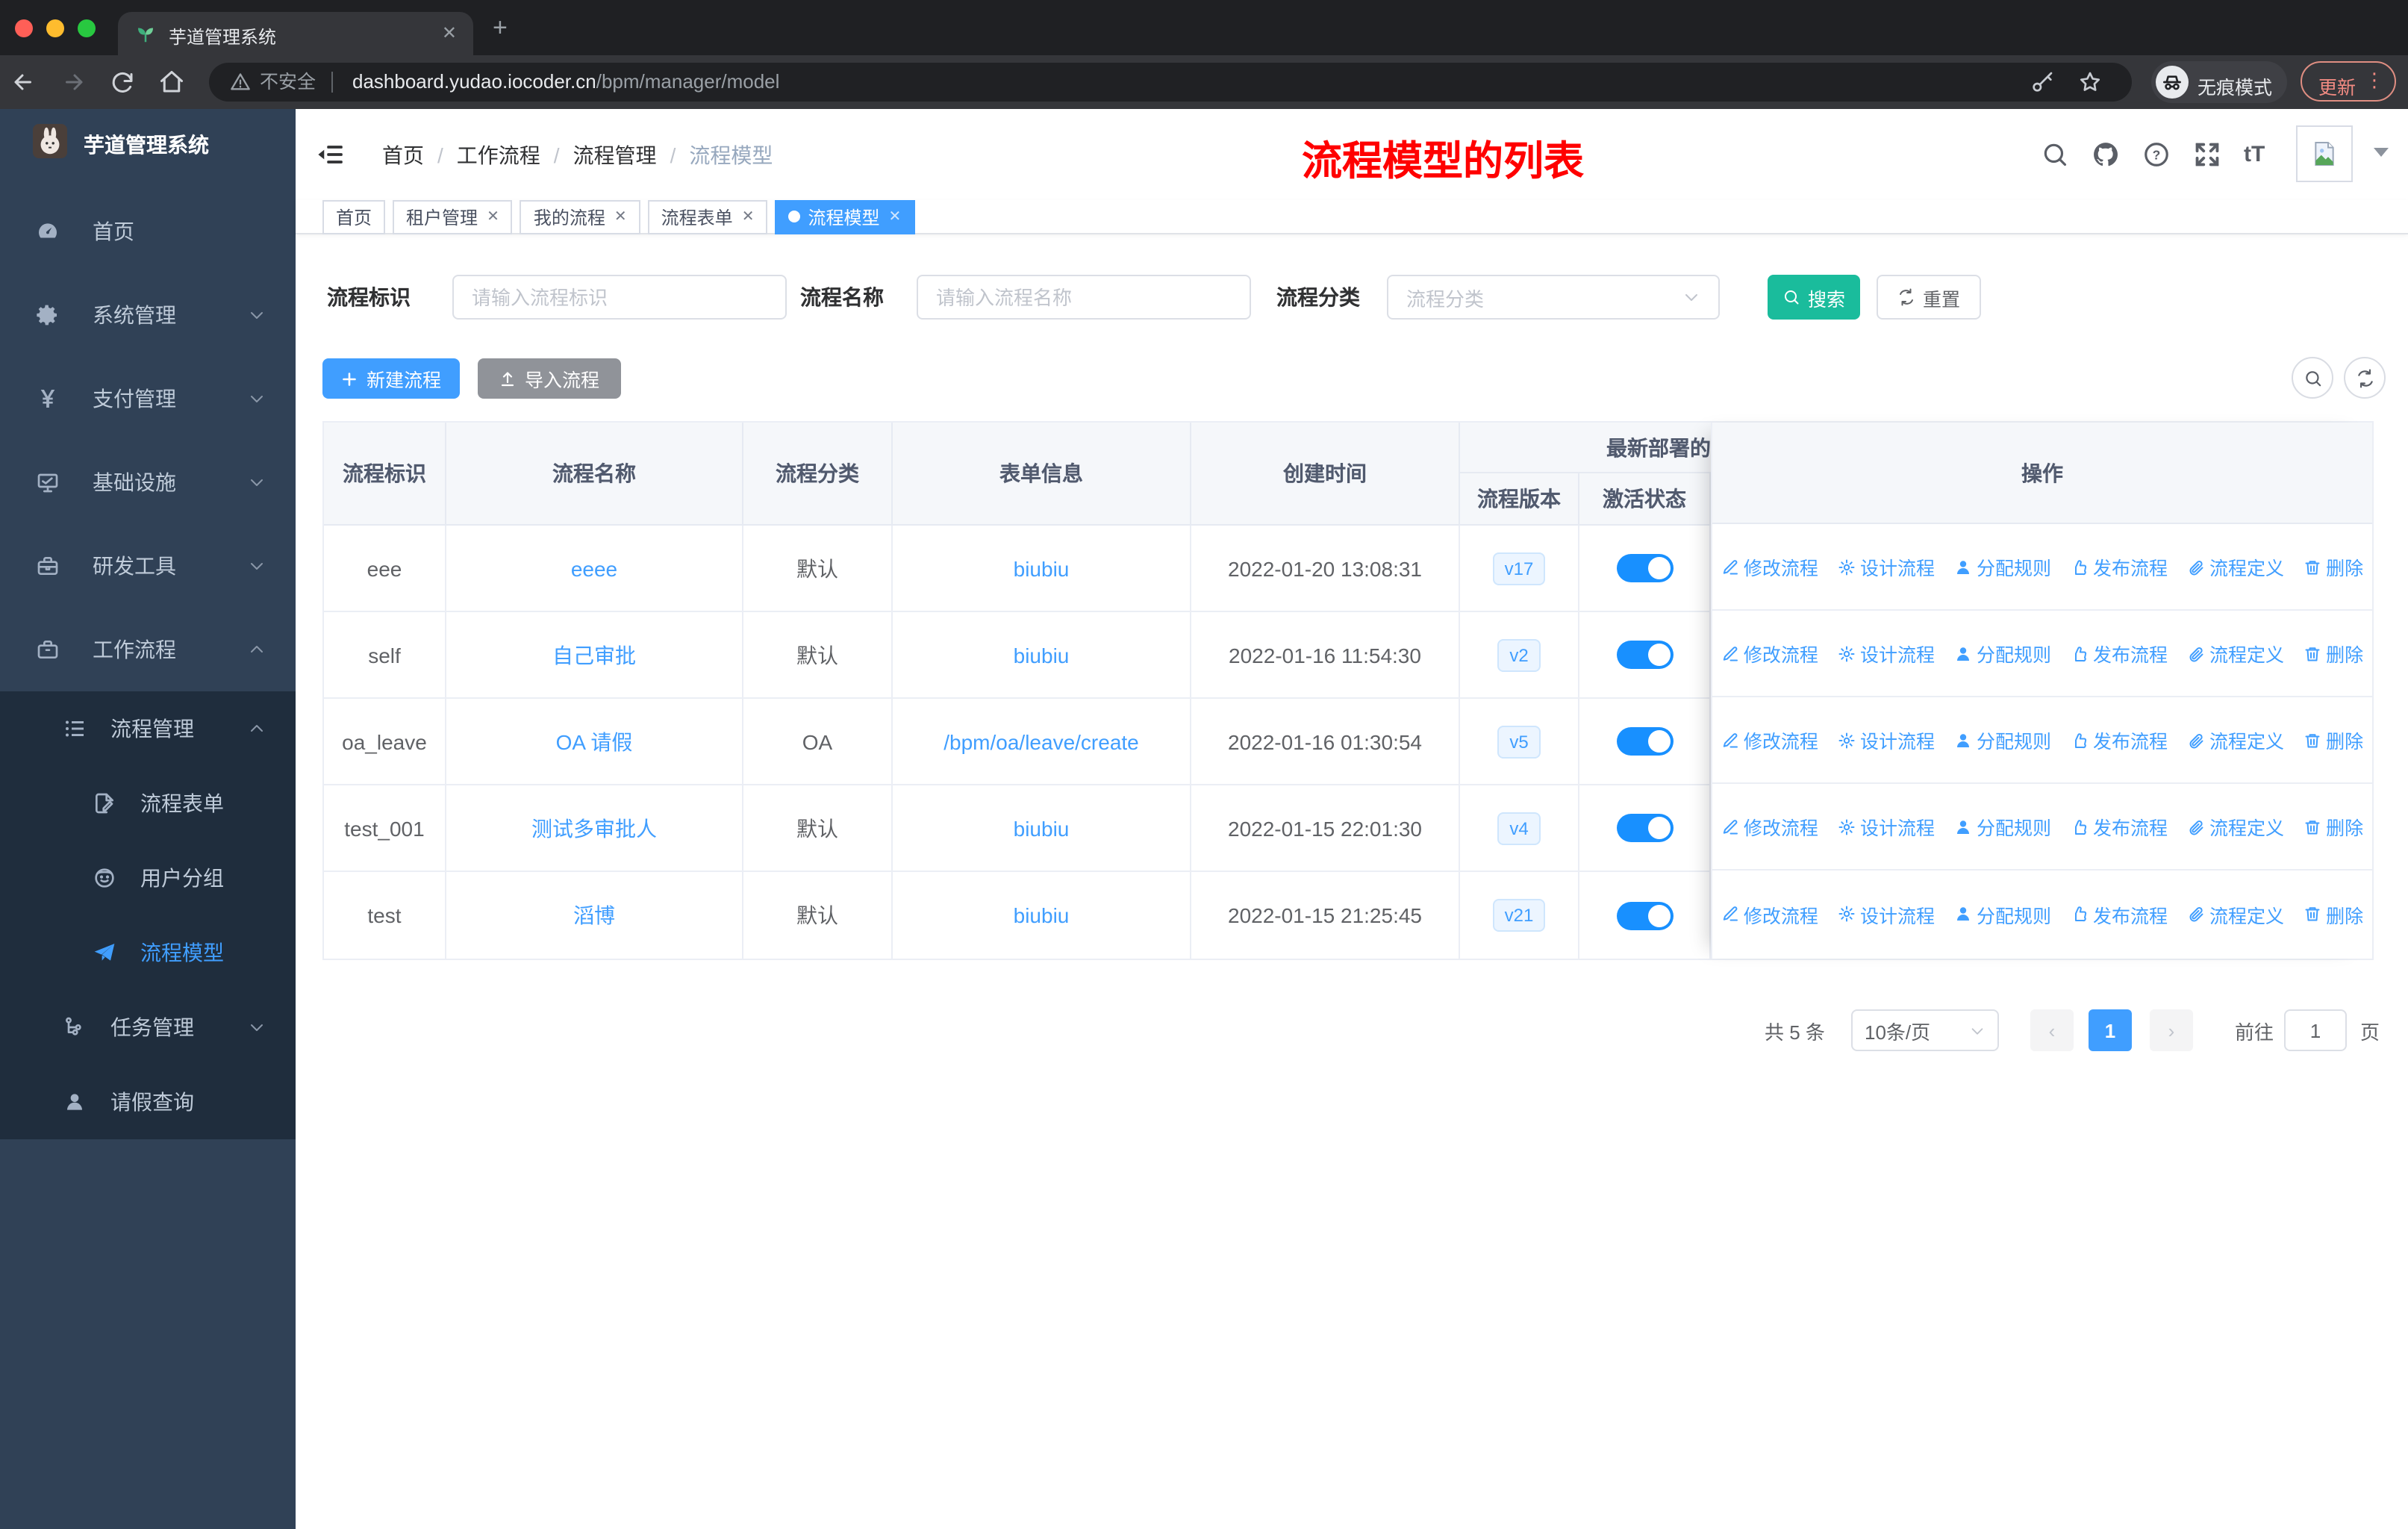  What do you see at coordinates (2090, 82) in the screenshot?
I see `bookmark-star-icon` at bounding box center [2090, 82].